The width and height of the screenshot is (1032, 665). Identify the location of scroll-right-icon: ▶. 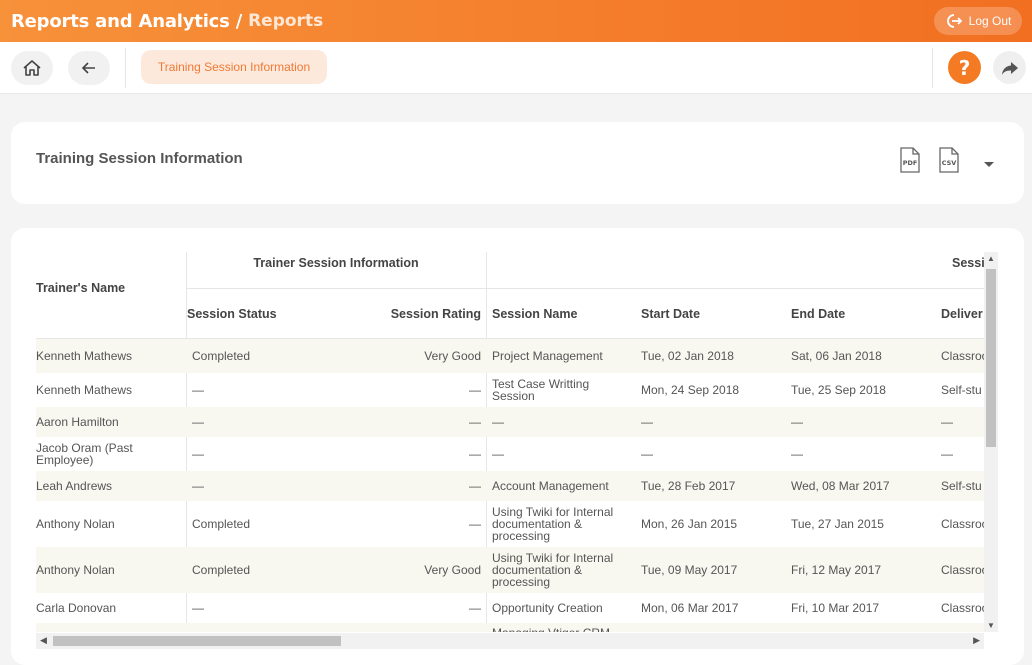
(976, 640).